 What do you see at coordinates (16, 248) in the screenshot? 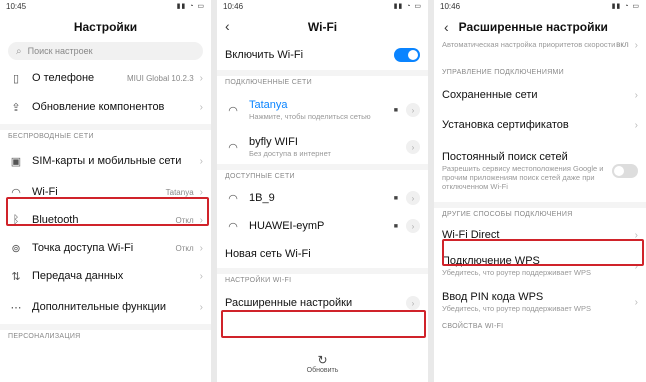
I see `hotspot-icon: ⊚` at bounding box center [16, 248].